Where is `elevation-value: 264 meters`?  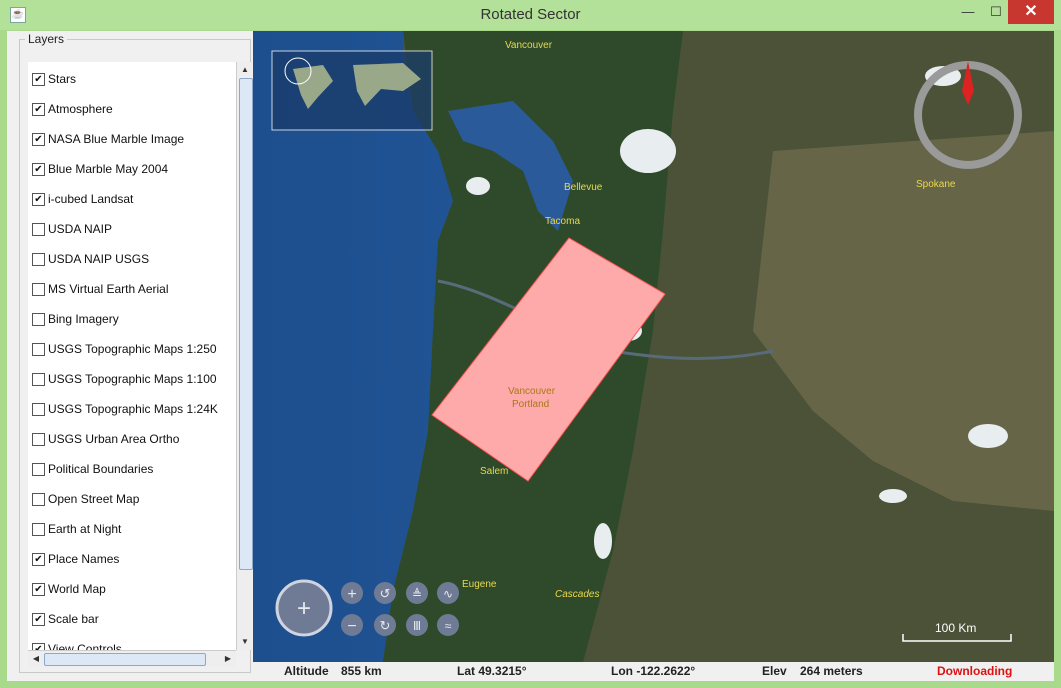
elevation-value: 264 meters is located at coordinates (831, 671).